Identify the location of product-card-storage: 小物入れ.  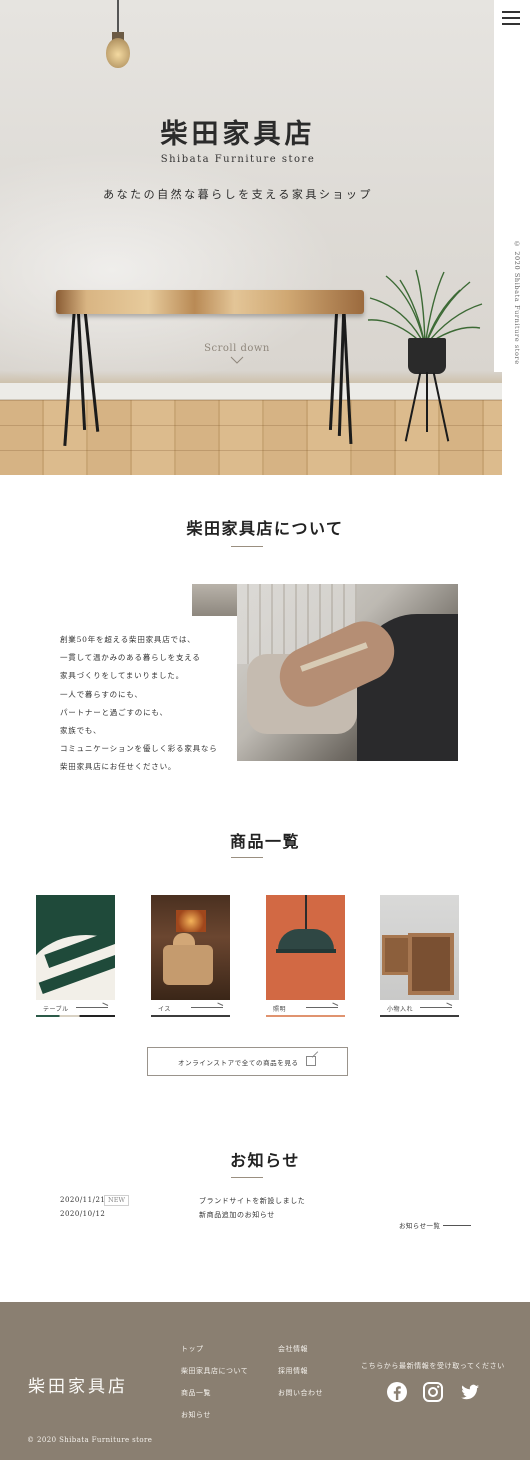
(419, 956).